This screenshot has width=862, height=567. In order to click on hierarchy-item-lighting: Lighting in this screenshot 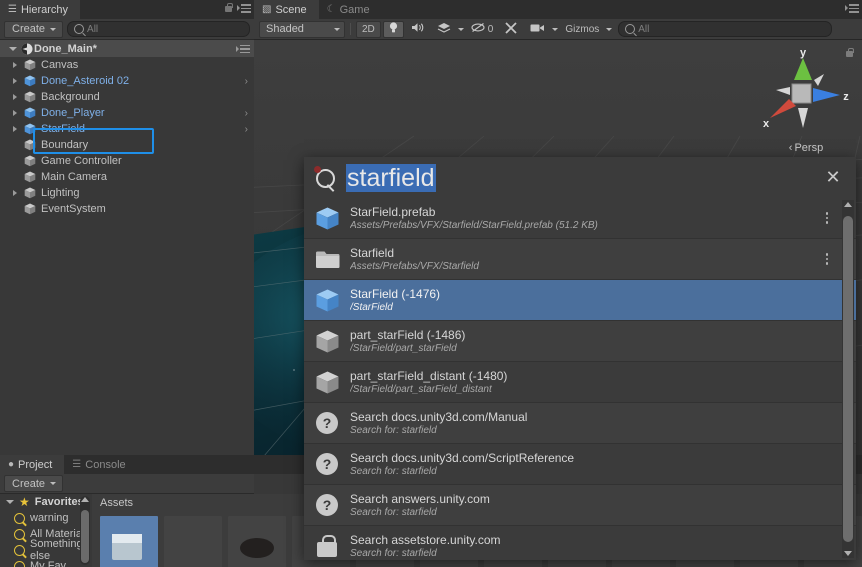, I will do `click(127, 193)`.